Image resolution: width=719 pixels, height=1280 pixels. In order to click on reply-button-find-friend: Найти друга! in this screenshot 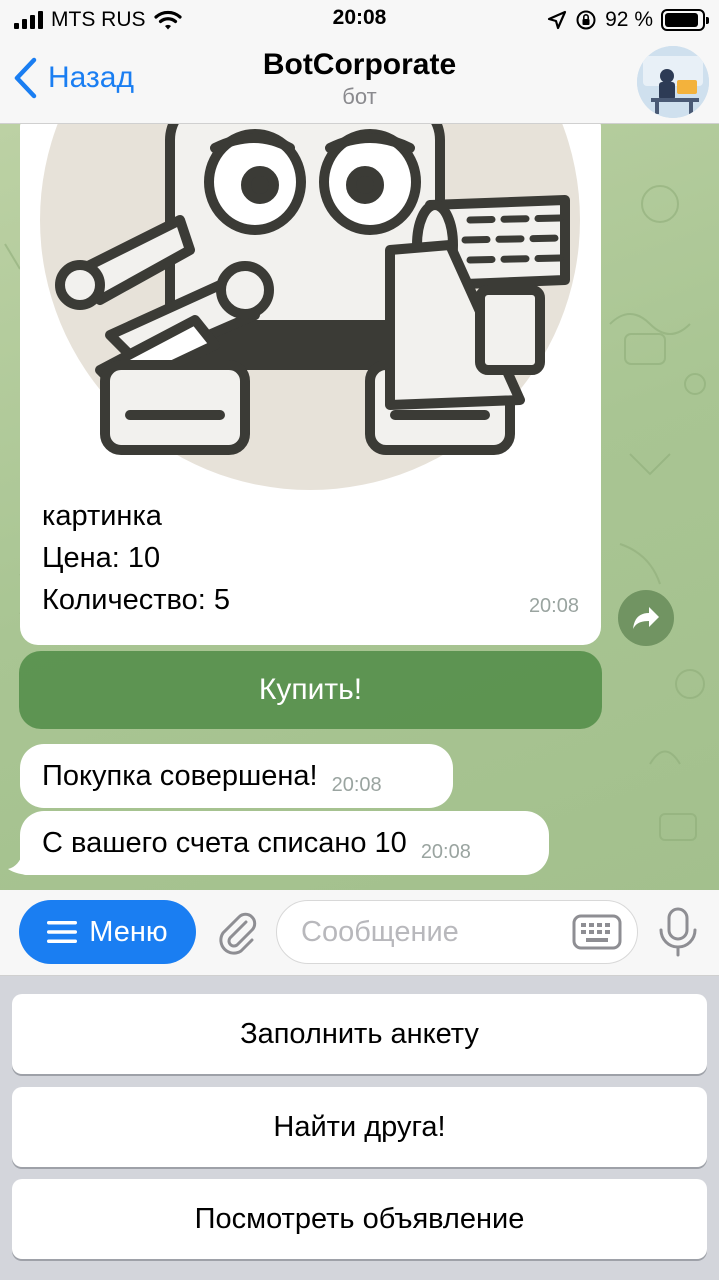, I will do `click(359, 1127)`.